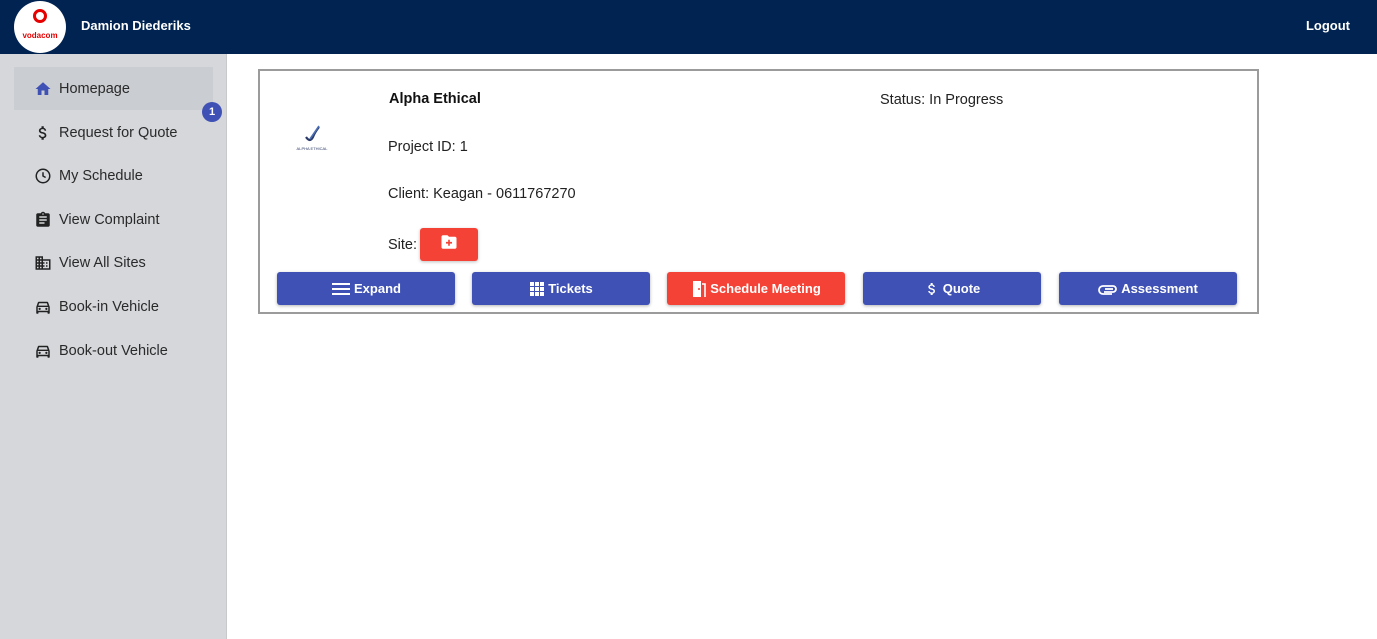 Image resolution: width=1377 pixels, height=639 pixels. What do you see at coordinates (1108, 289) in the screenshot?
I see `paperclip-icon` at bounding box center [1108, 289].